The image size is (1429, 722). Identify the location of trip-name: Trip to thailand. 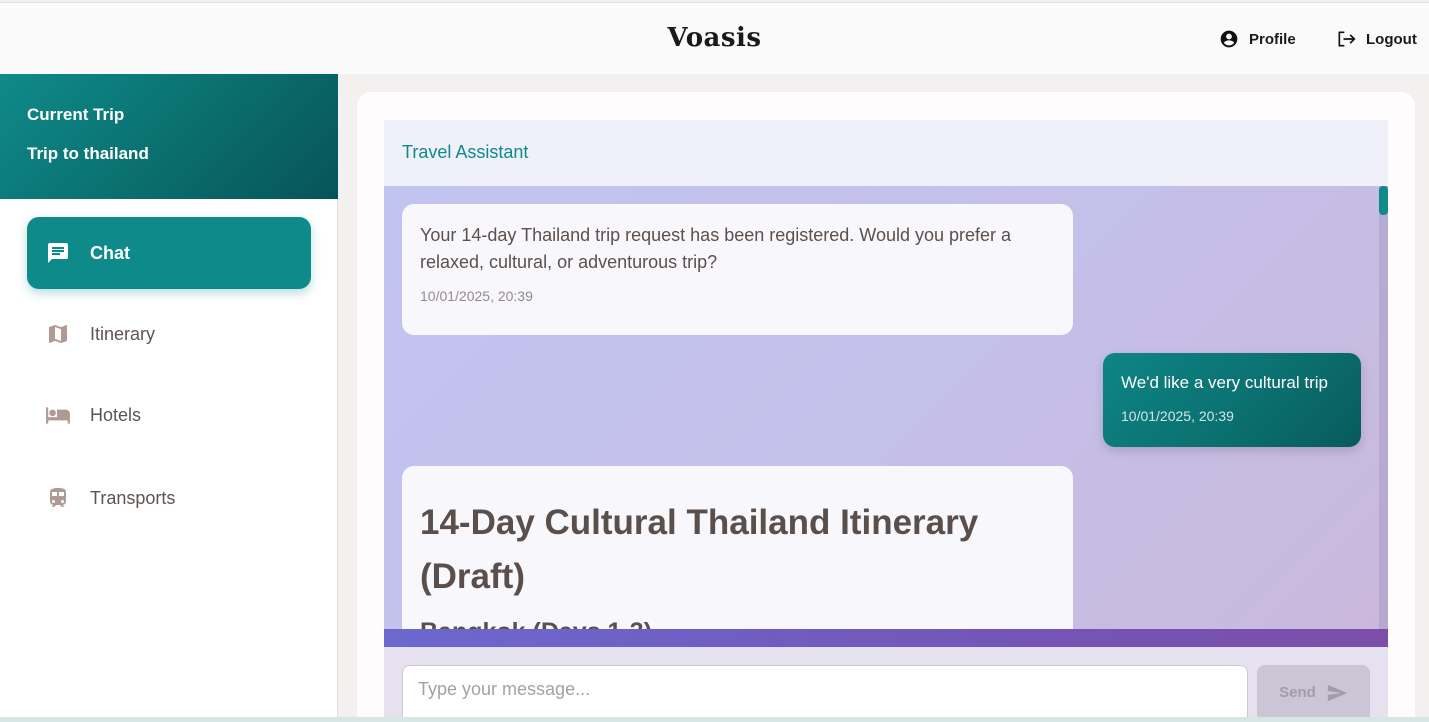
(88, 153).